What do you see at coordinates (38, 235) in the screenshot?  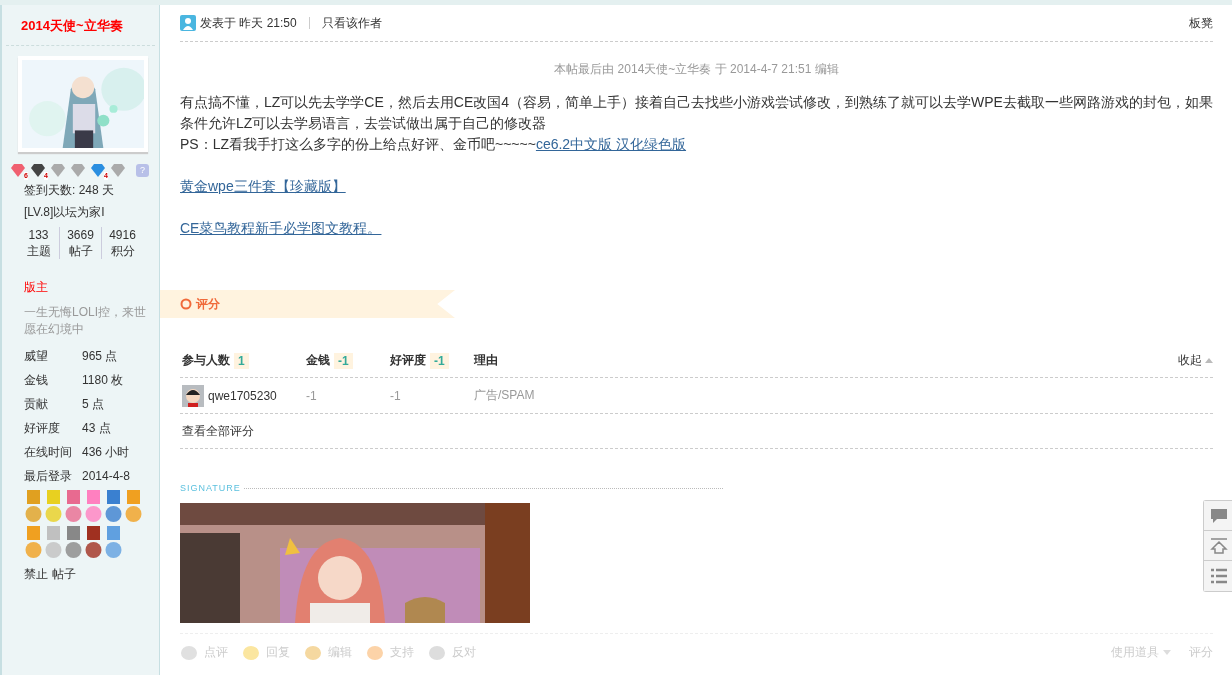 I see `stat-value: 133` at bounding box center [38, 235].